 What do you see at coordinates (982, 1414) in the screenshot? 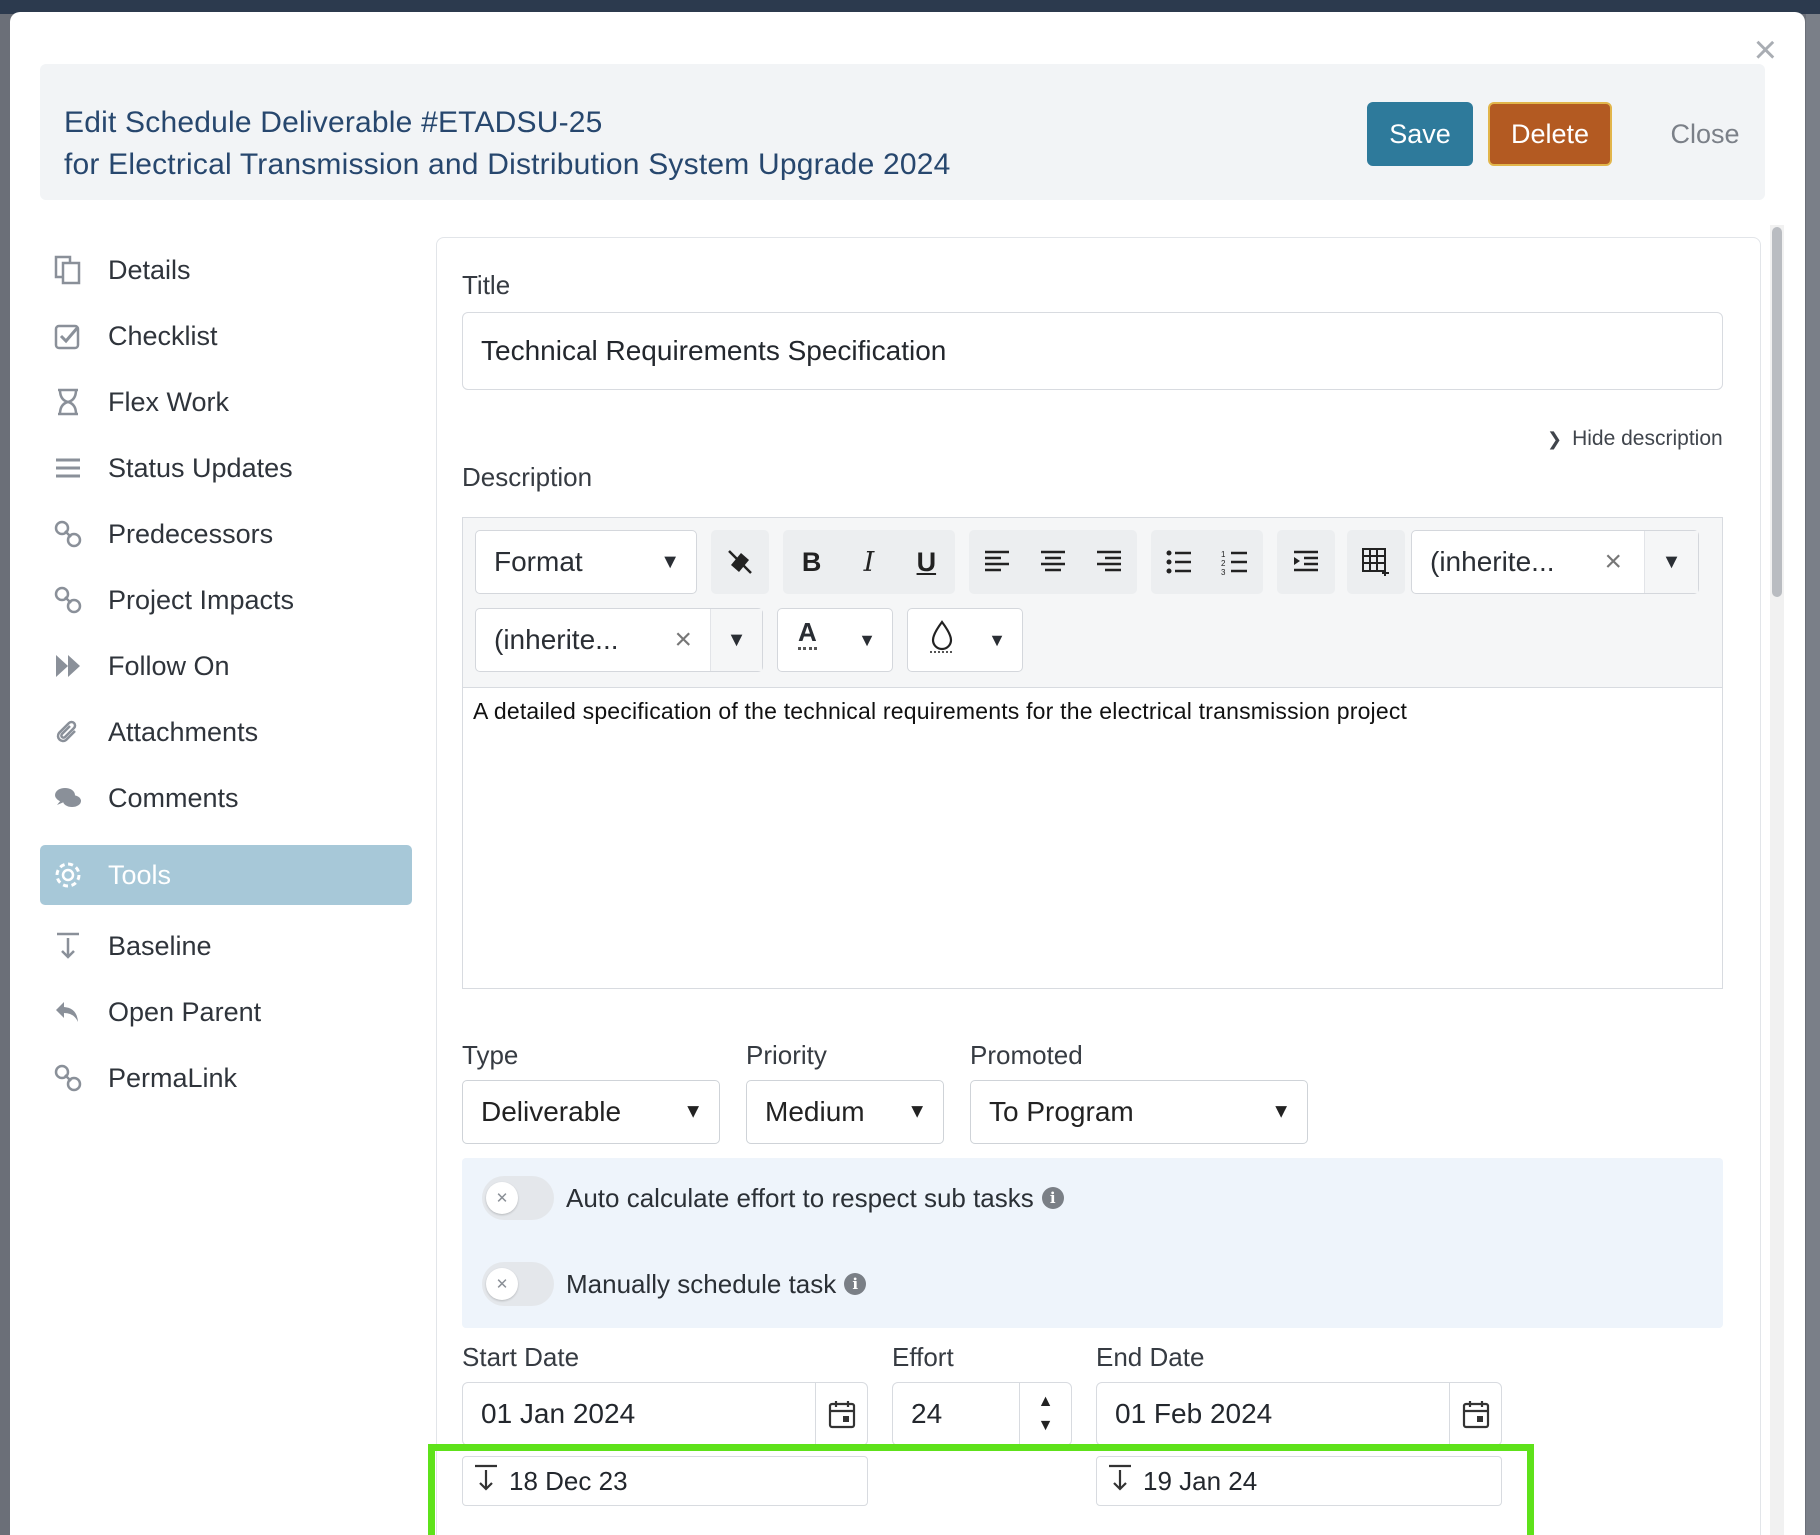
I see `effort-input: 24 ▲ ▼` at bounding box center [982, 1414].